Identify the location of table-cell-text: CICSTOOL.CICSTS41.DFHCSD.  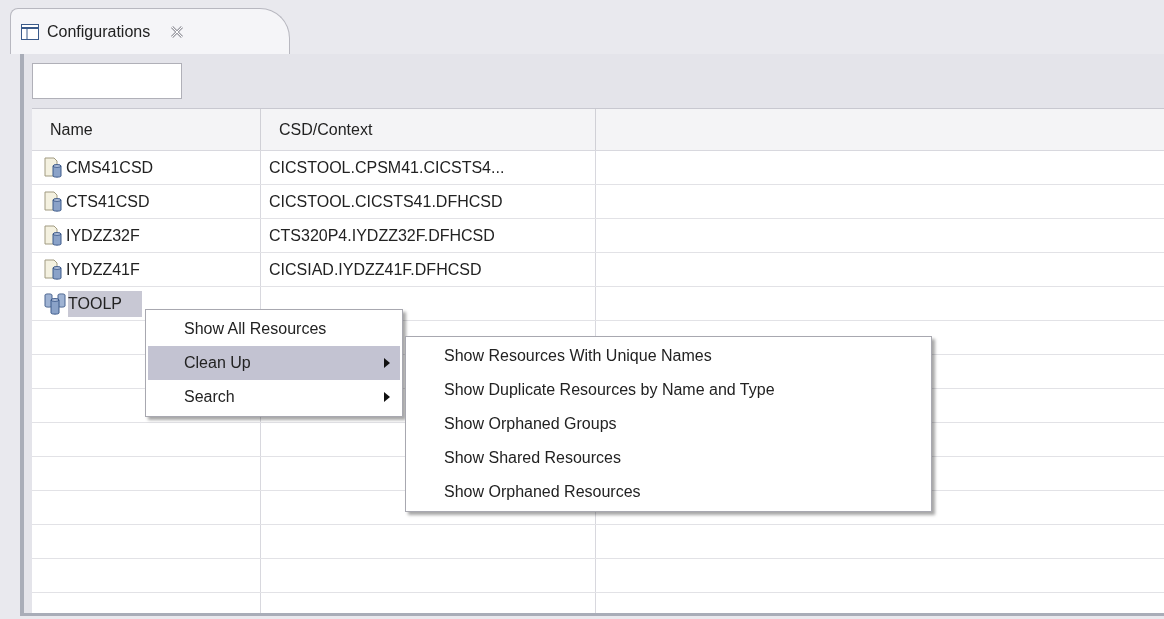
(386, 201).